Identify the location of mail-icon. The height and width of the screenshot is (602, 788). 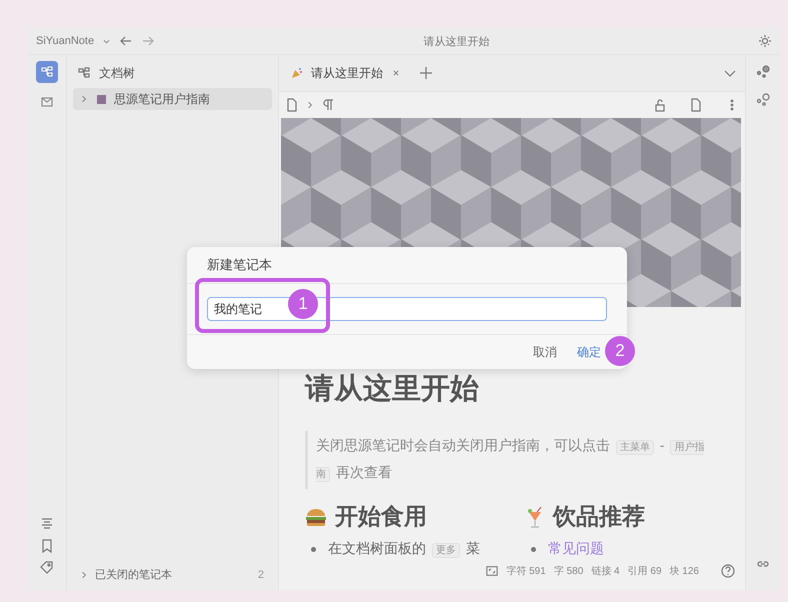
(47, 102).